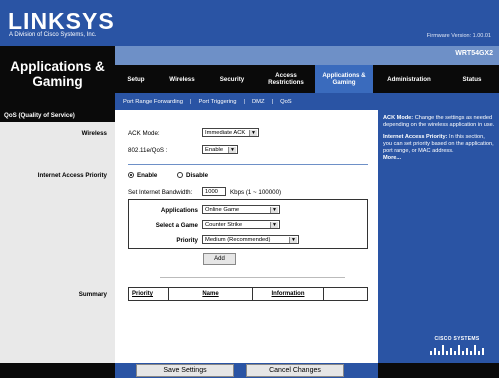 Image resolution: width=499 pixels, height=378 pixels. I want to click on game-value: Counter Strike, so click(224, 224).